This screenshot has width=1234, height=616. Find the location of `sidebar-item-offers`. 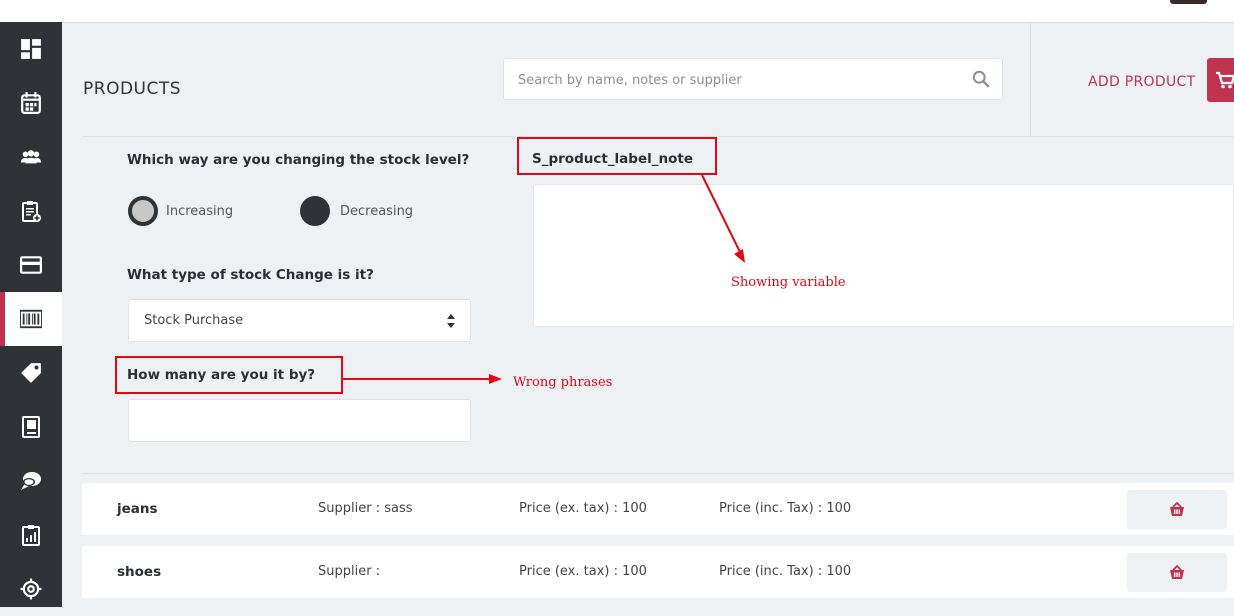

sidebar-item-offers is located at coordinates (31, 373).